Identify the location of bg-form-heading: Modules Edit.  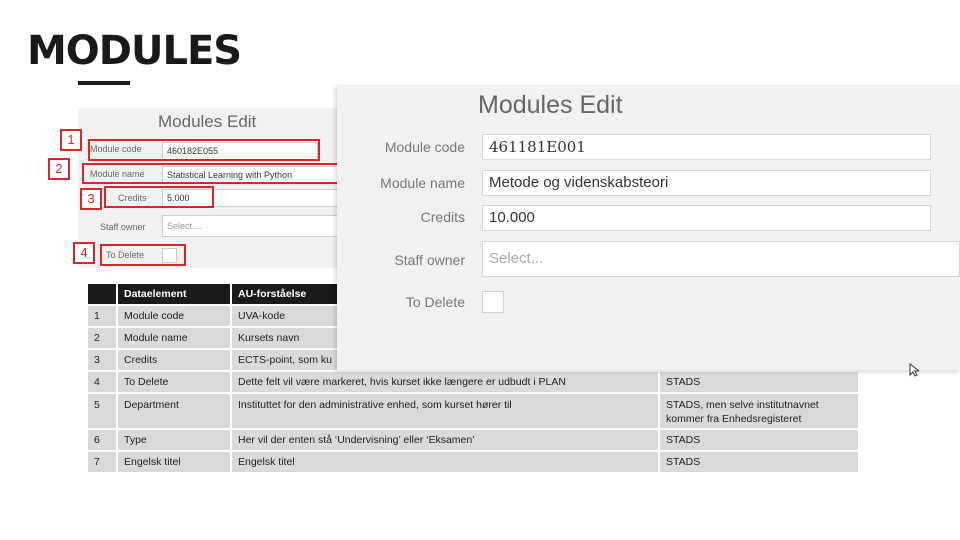
(207, 121).